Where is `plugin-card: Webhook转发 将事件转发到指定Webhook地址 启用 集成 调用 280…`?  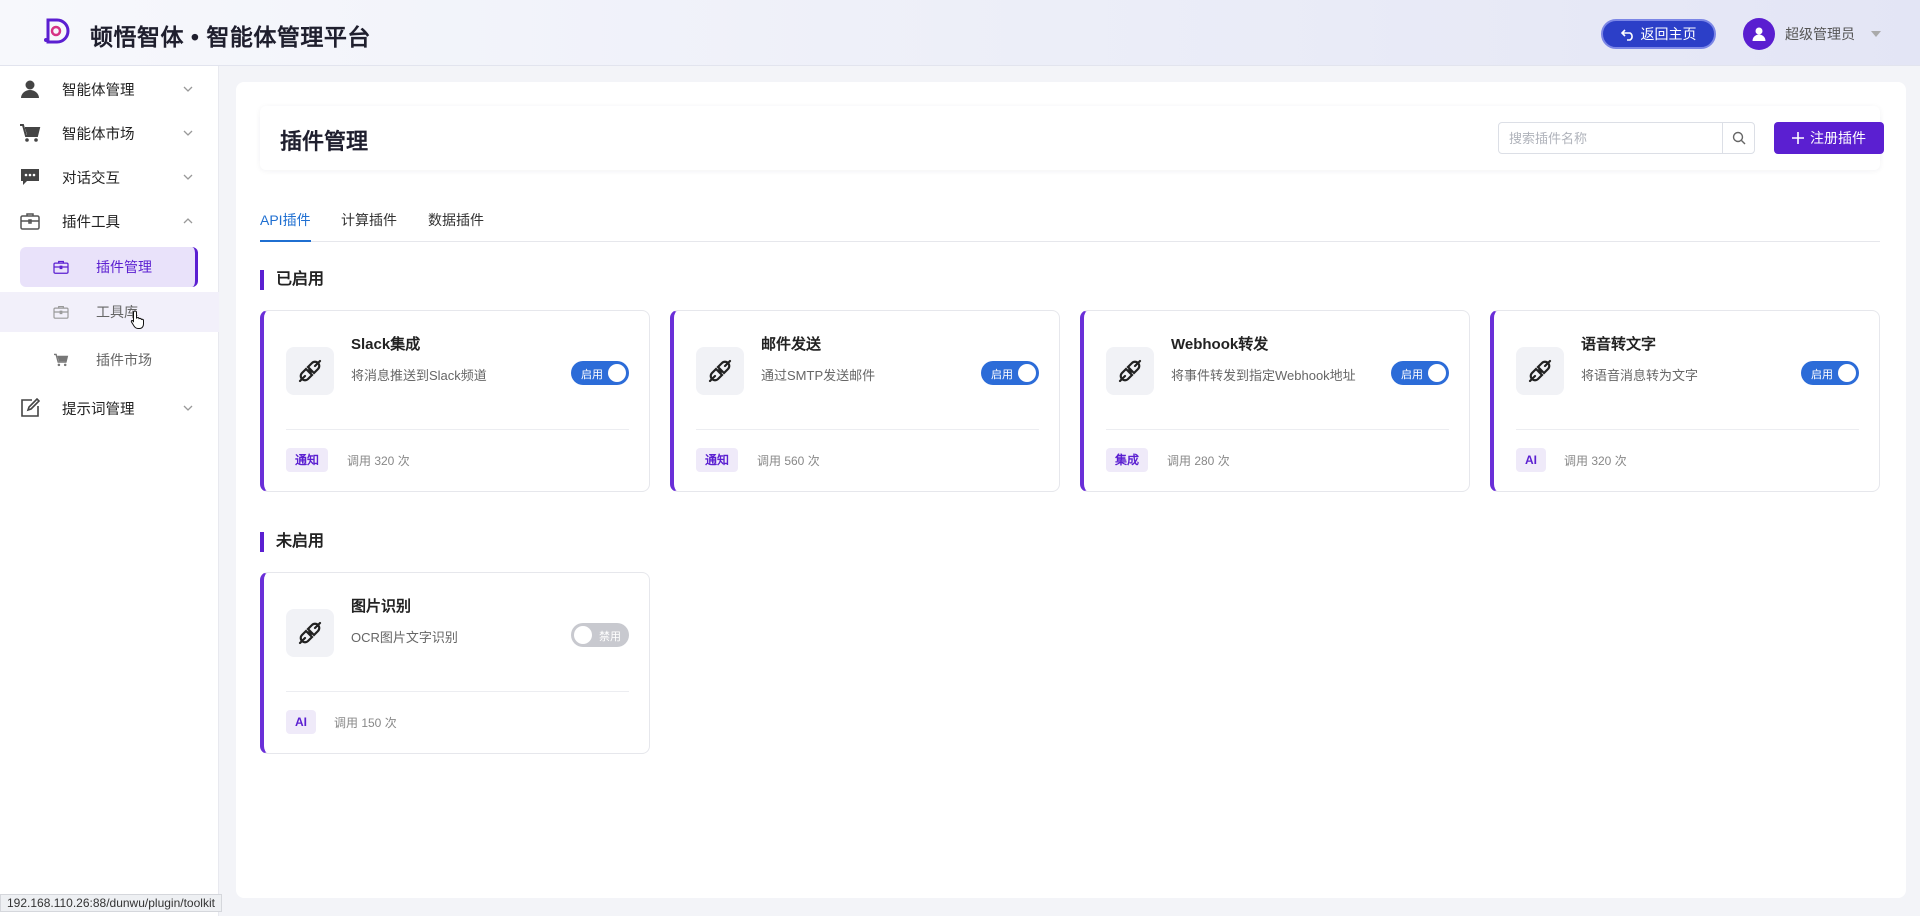 plugin-card: Webhook转发 将事件转发到指定Webhook地址 启用 集成 调用 280… is located at coordinates (1275, 401).